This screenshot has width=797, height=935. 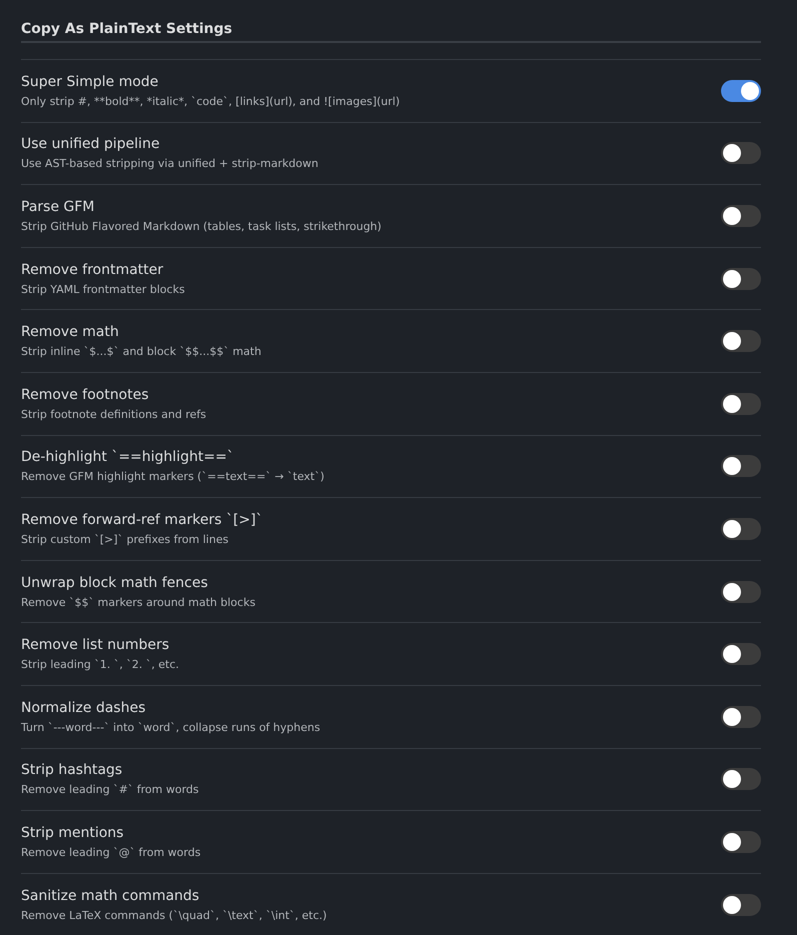 What do you see at coordinates (210, 101) in the screenshot?
I see `setting-description: Only strip #, **bold**, *italic*, `code`, [links](url), and ![images](url)` at bounding box center [210, 101].